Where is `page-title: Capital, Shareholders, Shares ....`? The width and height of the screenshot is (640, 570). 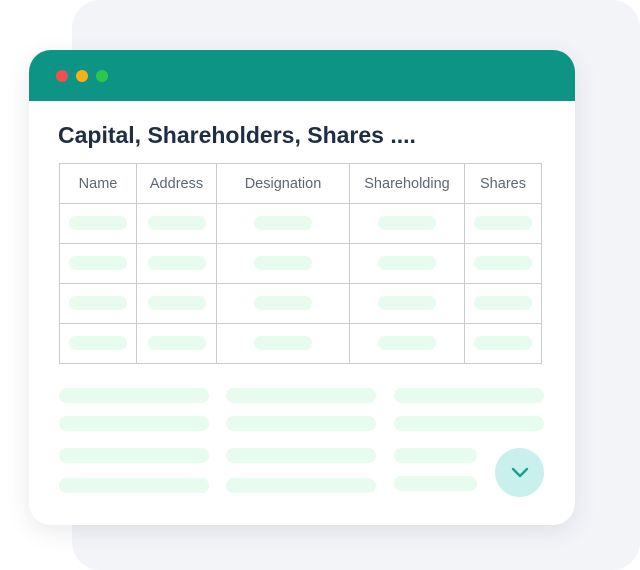
page-title: Capital, Shareholders, Shares .... is located at coordinates (237, 135).